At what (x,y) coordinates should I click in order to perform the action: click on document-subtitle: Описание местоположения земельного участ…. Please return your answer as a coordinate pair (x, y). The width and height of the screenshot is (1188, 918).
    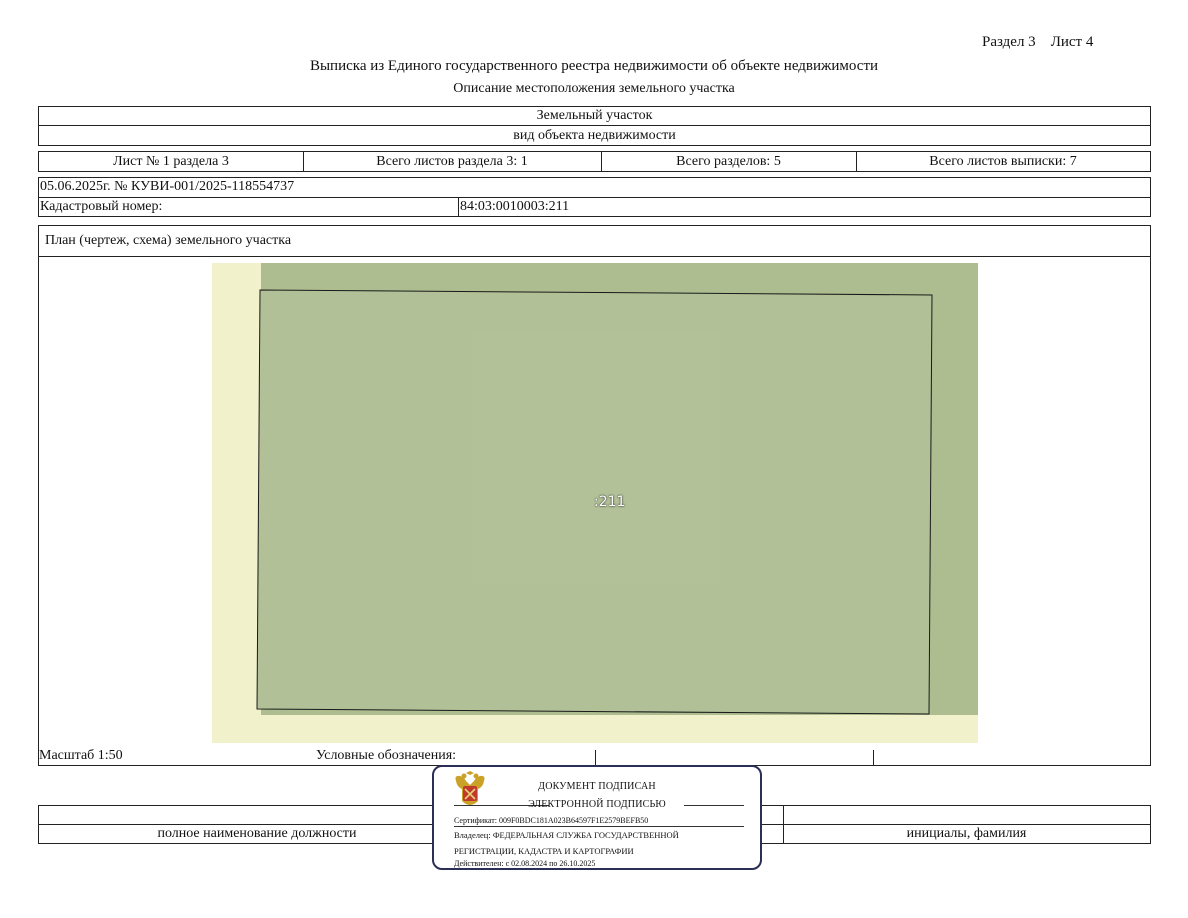
    Looking at the image, I should click on (594, 88).